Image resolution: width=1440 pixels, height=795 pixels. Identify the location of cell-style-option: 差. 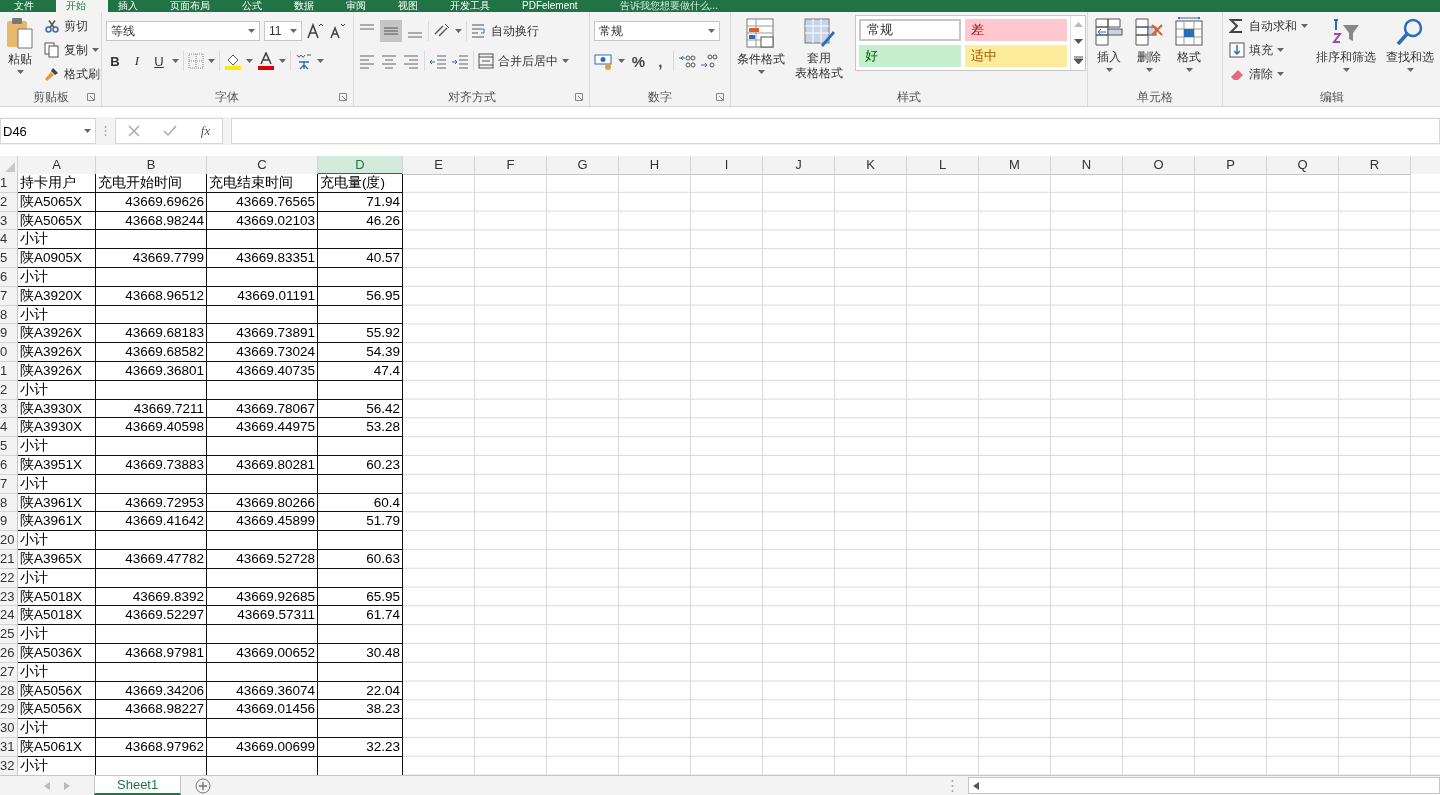
(1016, 30).